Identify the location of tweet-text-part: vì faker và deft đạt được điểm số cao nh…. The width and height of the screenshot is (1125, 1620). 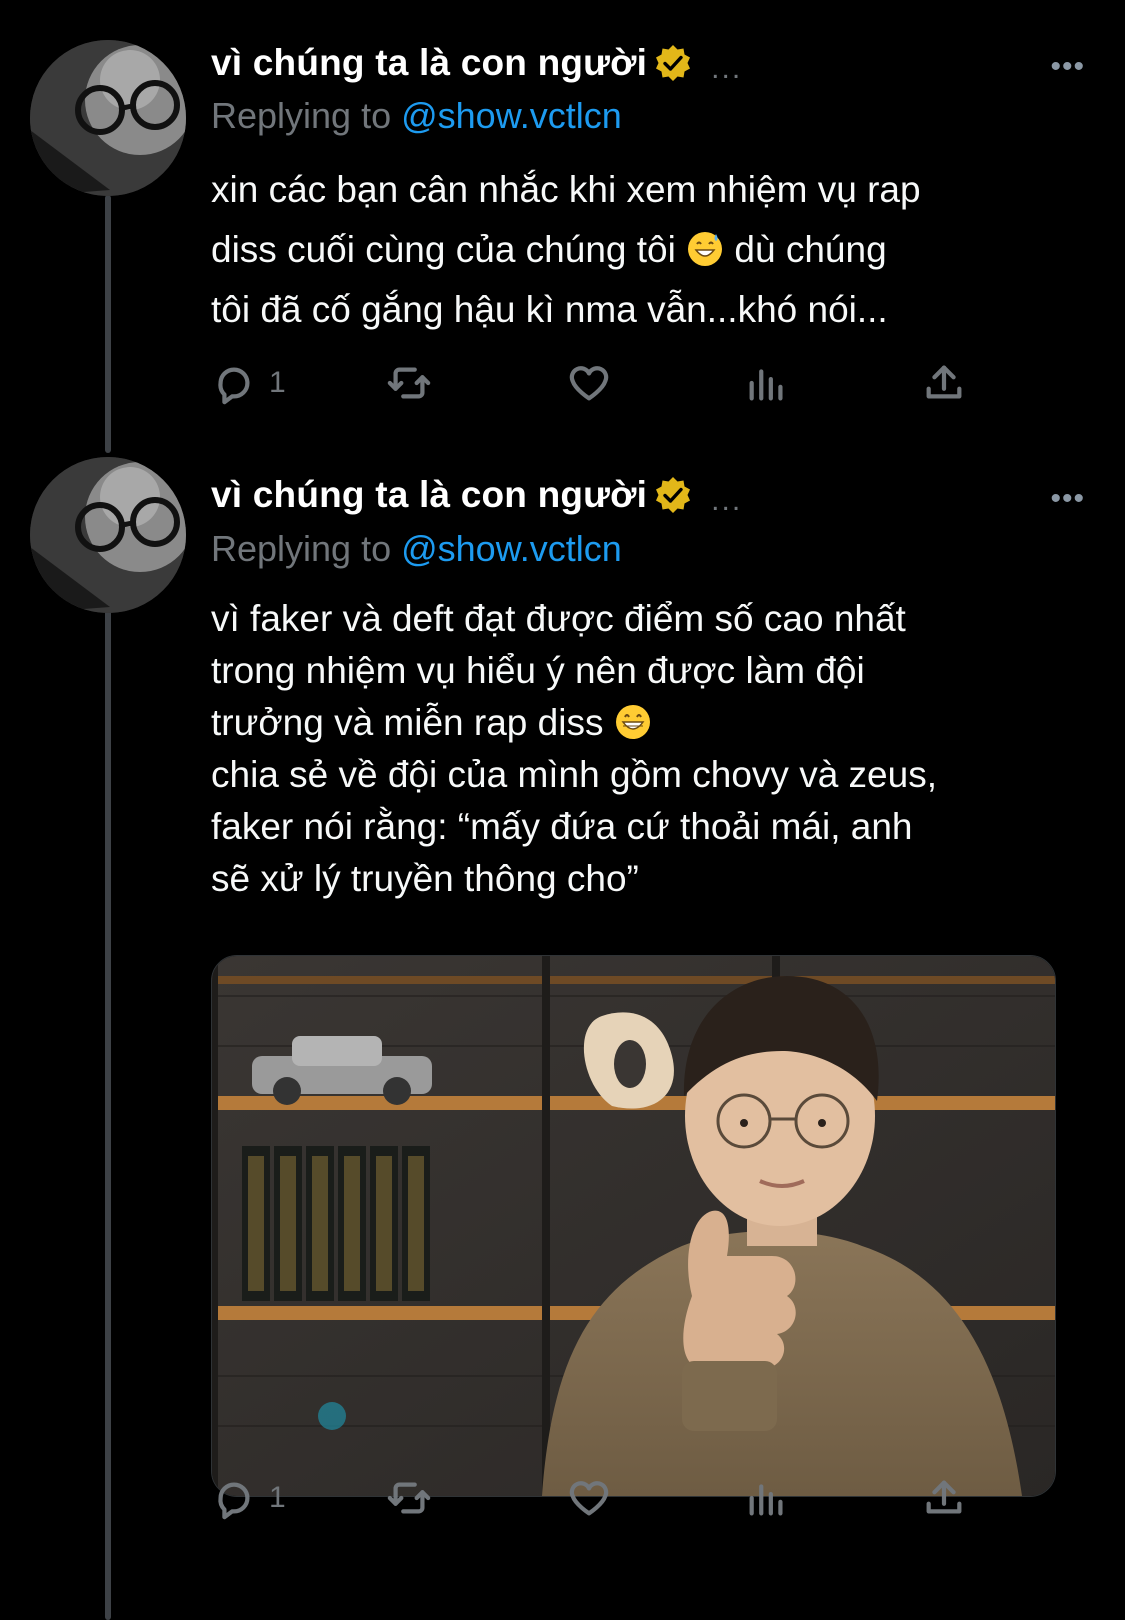
(558, 670).